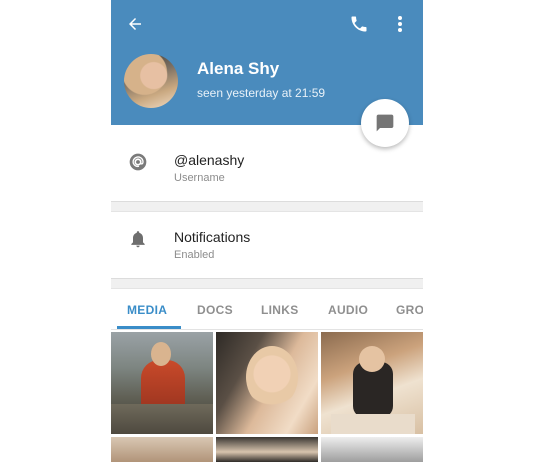 The width and height of the screenshot is (534, 462). I want to click on shared-media-tabs: MEDIA DOCS LINKS AUDIO GROU, so click(267, 309).